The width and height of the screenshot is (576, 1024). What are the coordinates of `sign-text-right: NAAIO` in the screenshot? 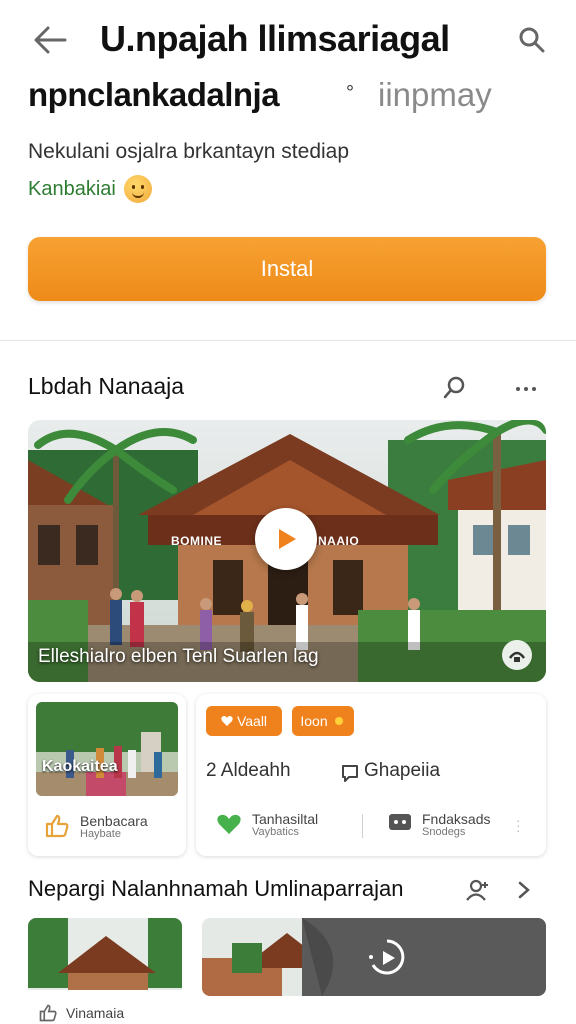 It's located at (339, 541).